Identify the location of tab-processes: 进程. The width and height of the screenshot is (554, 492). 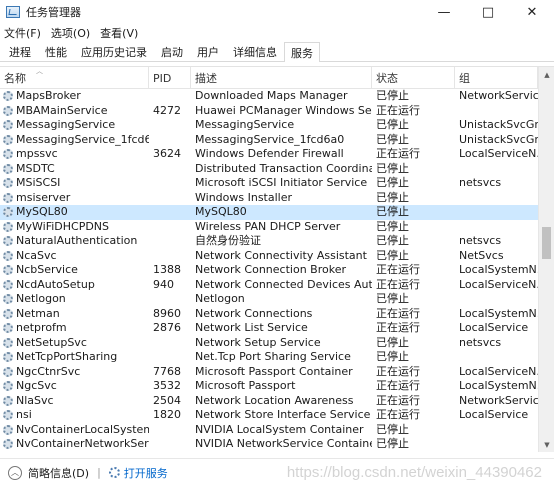
(20, 51).